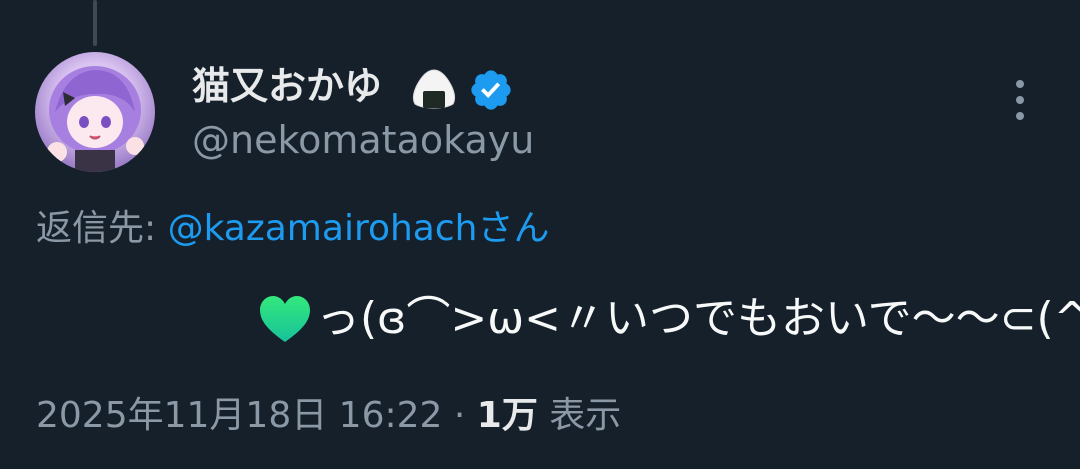 The width and height of the screenshot is (1080, 469). What do you see at coordinates (95, 119) in the screenshot?
I see `avatar-image` at bounding box center [95, 119].